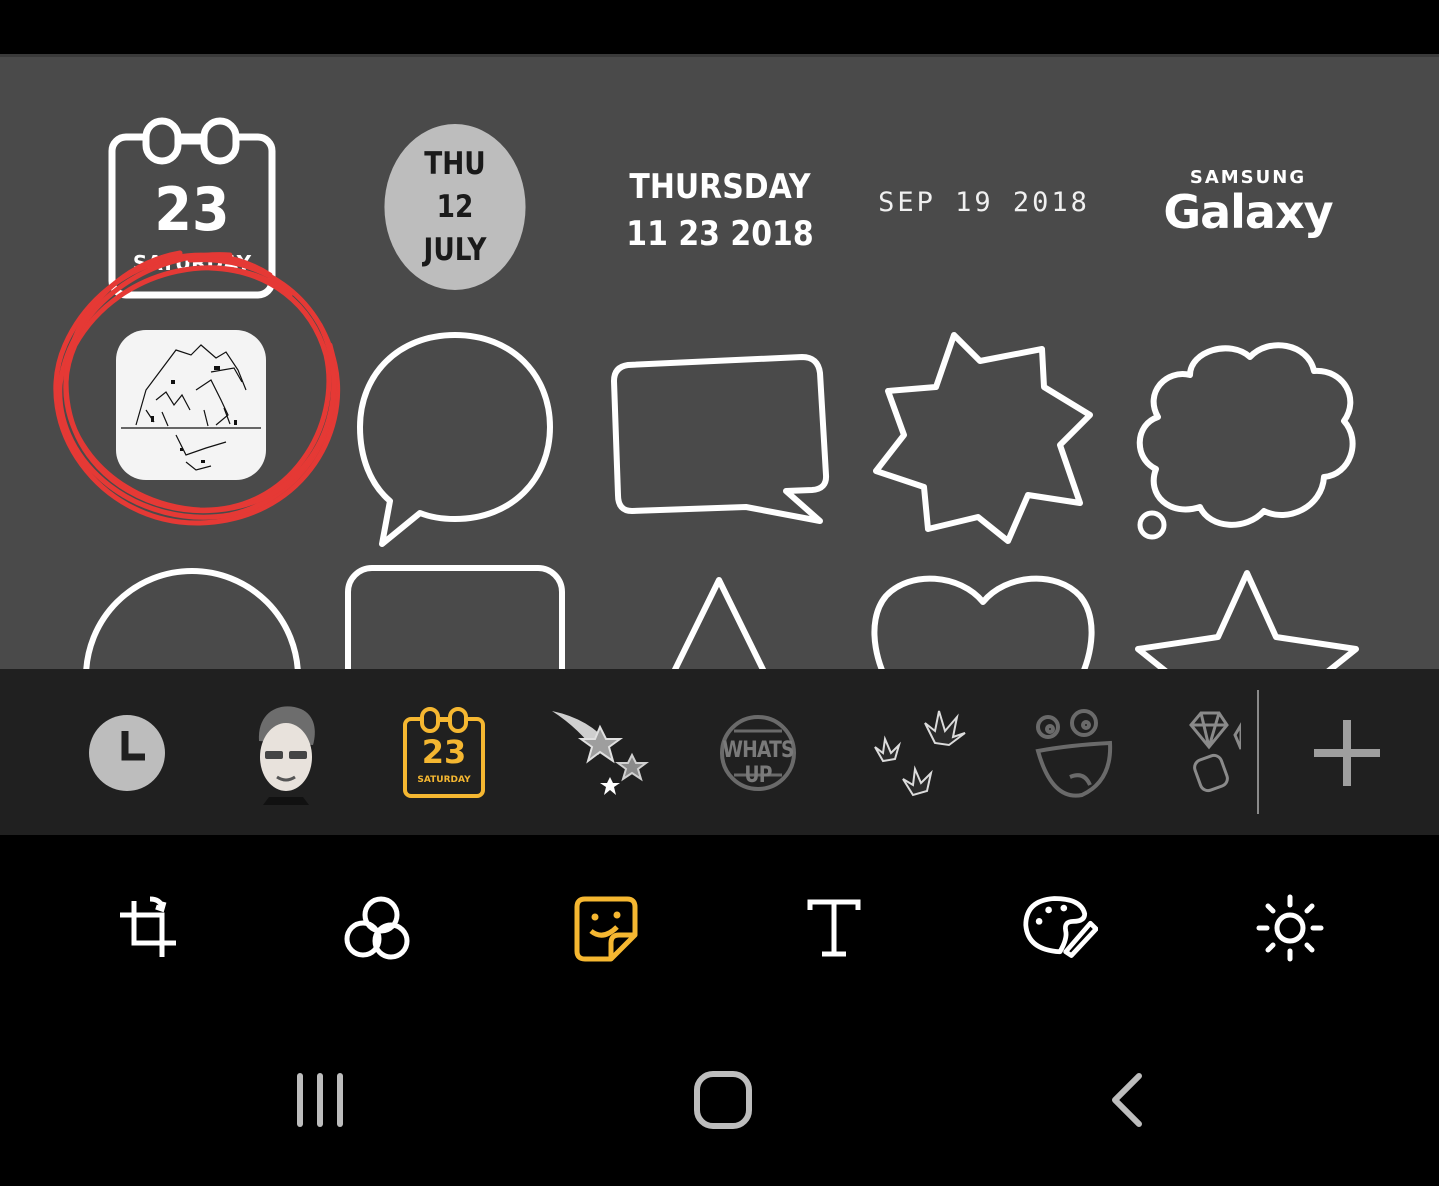 The height and width of the screenshot is (1186, 1439). What do you see at coordinates (720, 211) in the screenshot?
I see `bold-date-sticker: THURSDAY 11 23 2018` at bounding box center [720, 211].